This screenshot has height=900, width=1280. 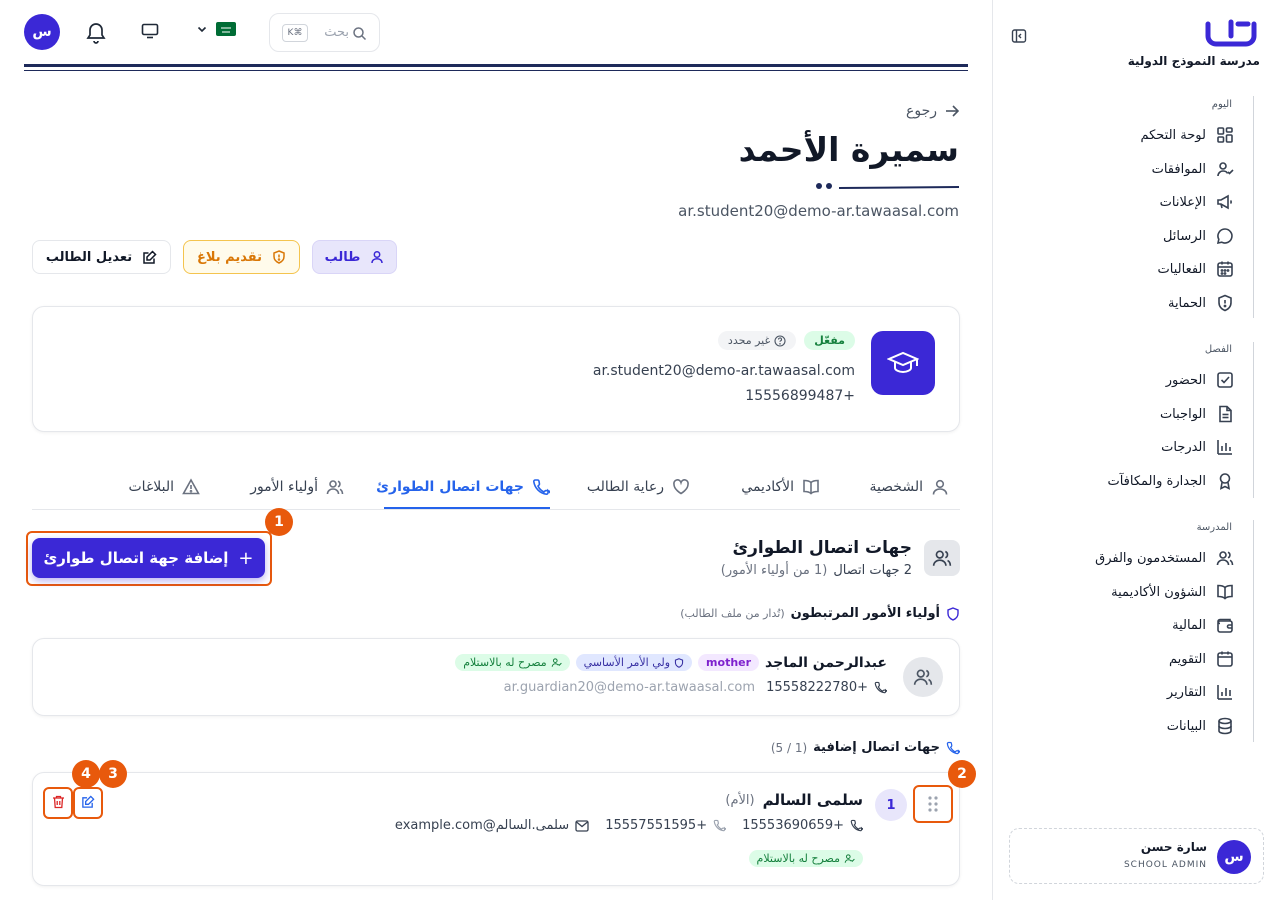 I want to click on tab-personal: الشخصية, so click(x=909, y=487).